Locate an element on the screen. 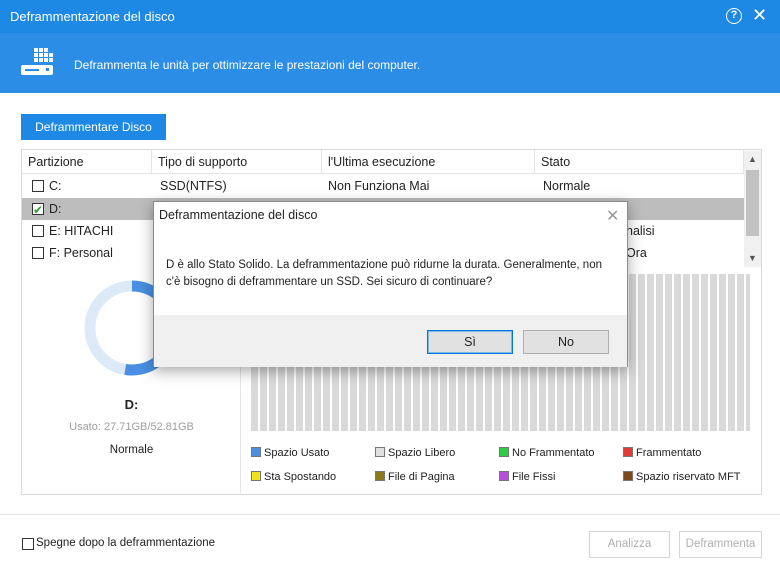 Image resolution: width=780 pixels, height=570 pixels. dialog-yes-button: Sì is located at coordinates (470, 342).